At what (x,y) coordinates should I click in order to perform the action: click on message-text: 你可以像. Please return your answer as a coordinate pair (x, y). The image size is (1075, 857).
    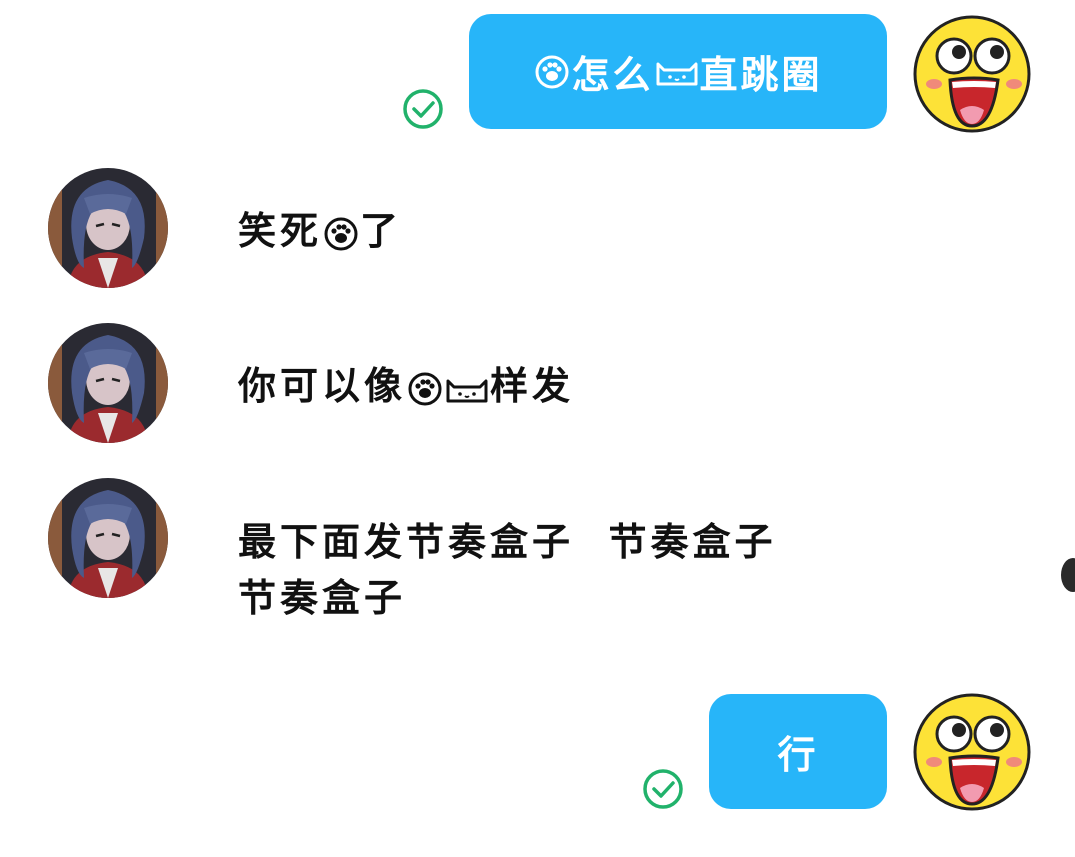
    Looking at the image, I should click on (322, 386).